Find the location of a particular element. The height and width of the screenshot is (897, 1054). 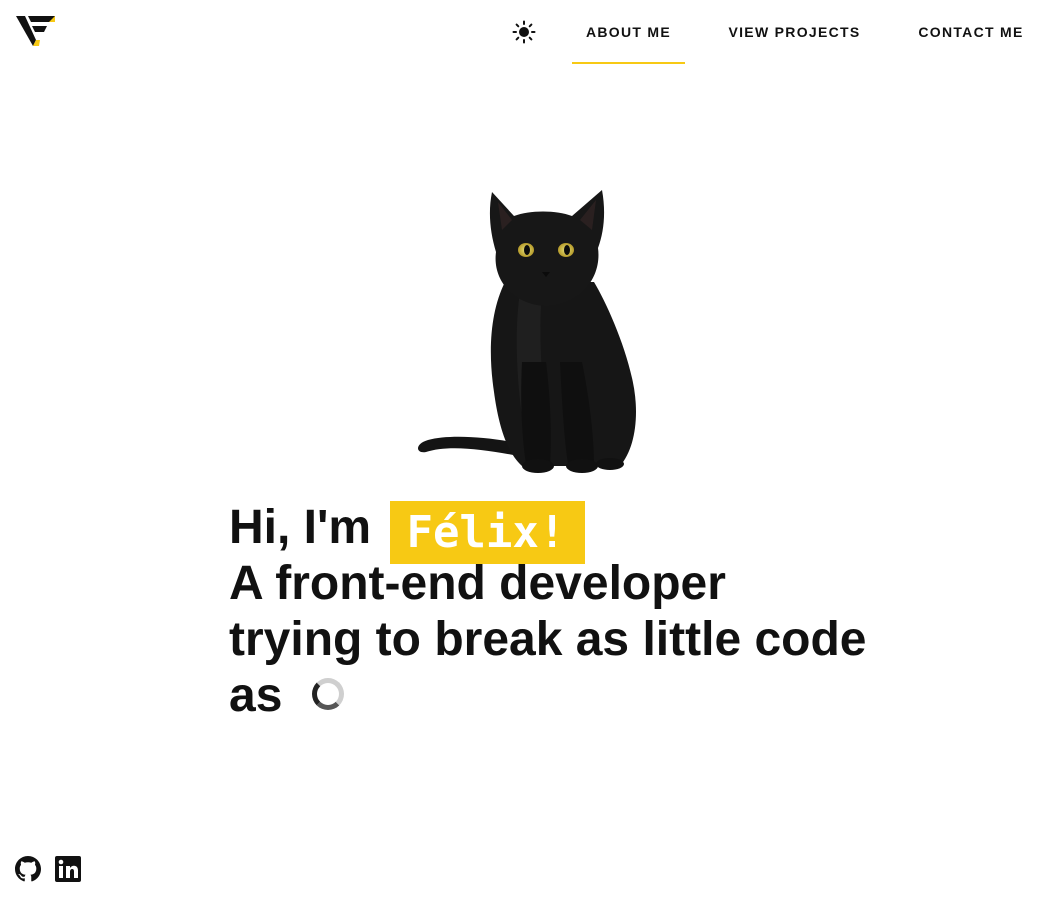

linkedin-icon is located at coordinates (68, 869).